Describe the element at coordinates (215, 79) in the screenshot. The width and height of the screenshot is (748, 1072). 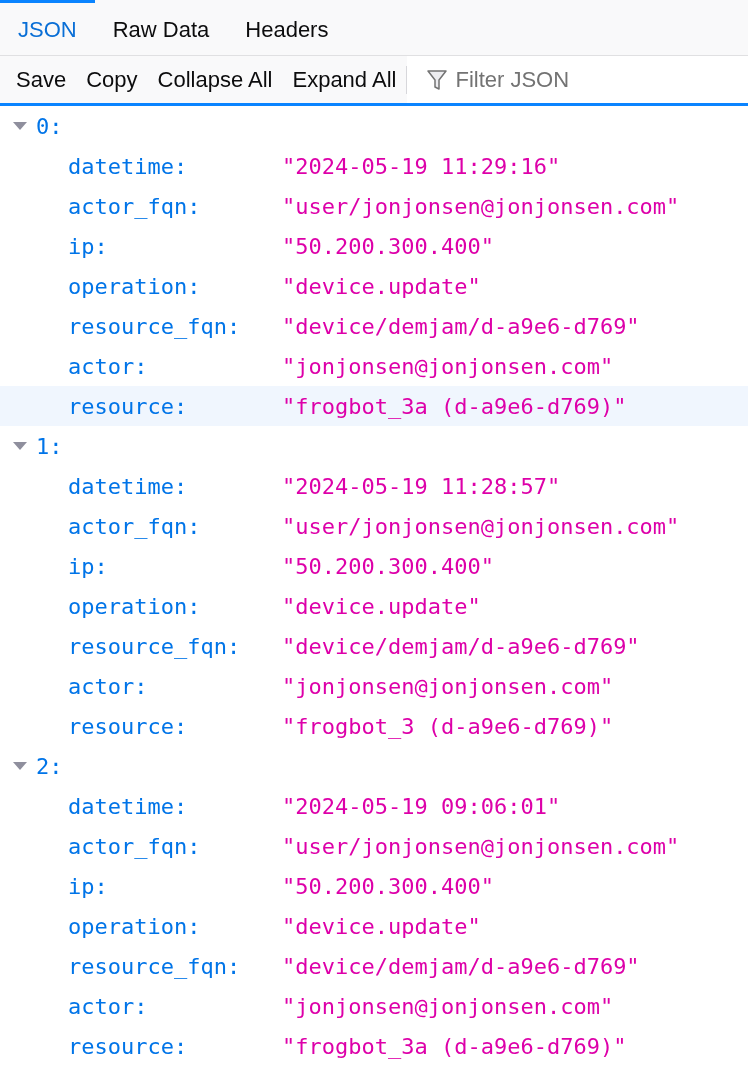
I see `toolbar-button: Collapse All` at that location.